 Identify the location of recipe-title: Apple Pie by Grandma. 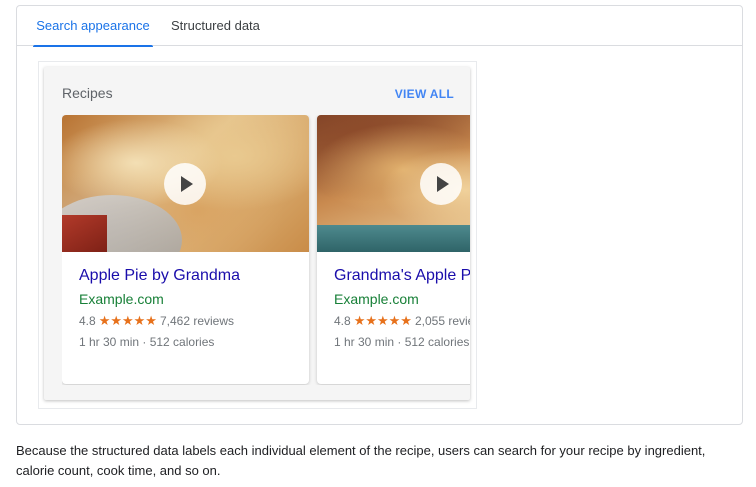
(159, 276).